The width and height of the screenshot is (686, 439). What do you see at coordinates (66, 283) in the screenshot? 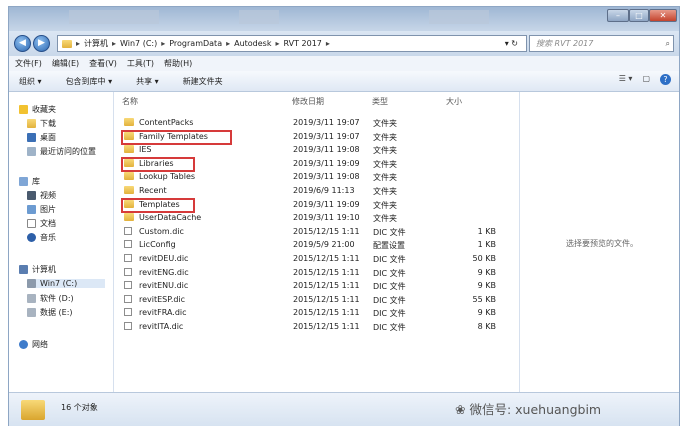
I see `nav-drive-c: Win7 (C:)` at bounding box center [66, 283].